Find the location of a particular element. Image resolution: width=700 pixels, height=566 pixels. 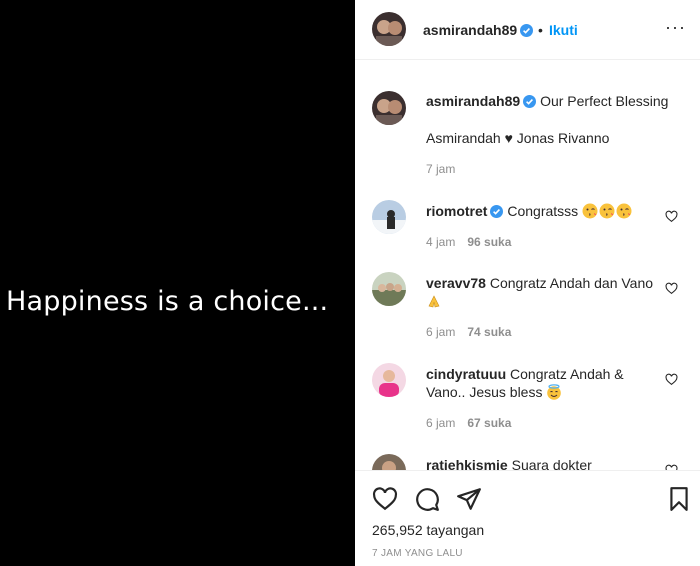

comment-likes: 96 suka is located at coordinates (489, 242).